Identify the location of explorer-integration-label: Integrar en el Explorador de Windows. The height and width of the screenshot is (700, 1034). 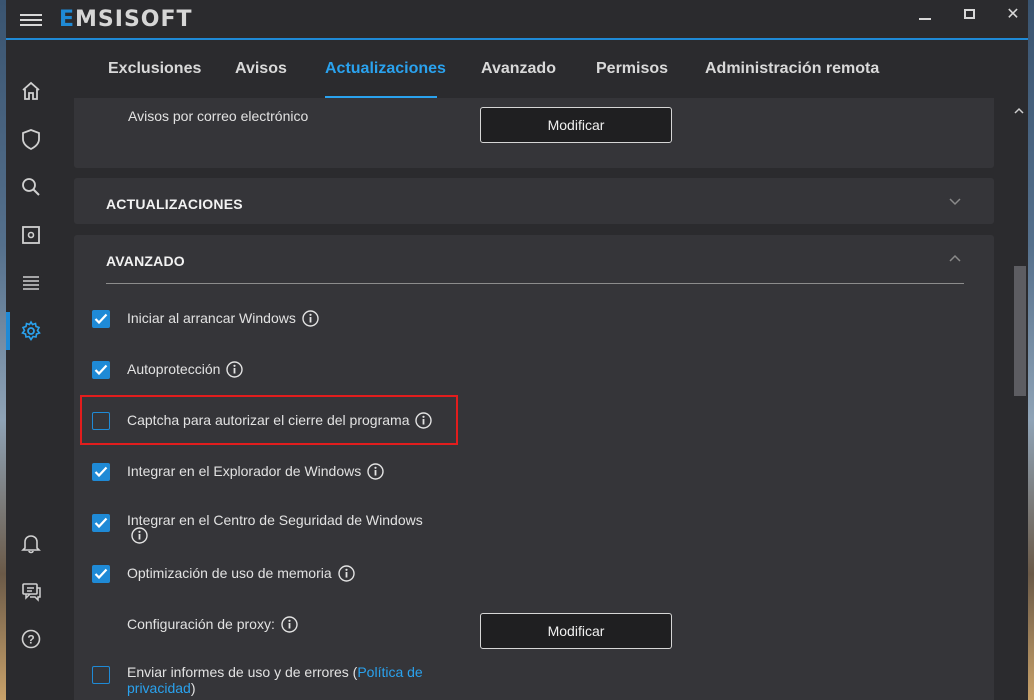
(255, 472).